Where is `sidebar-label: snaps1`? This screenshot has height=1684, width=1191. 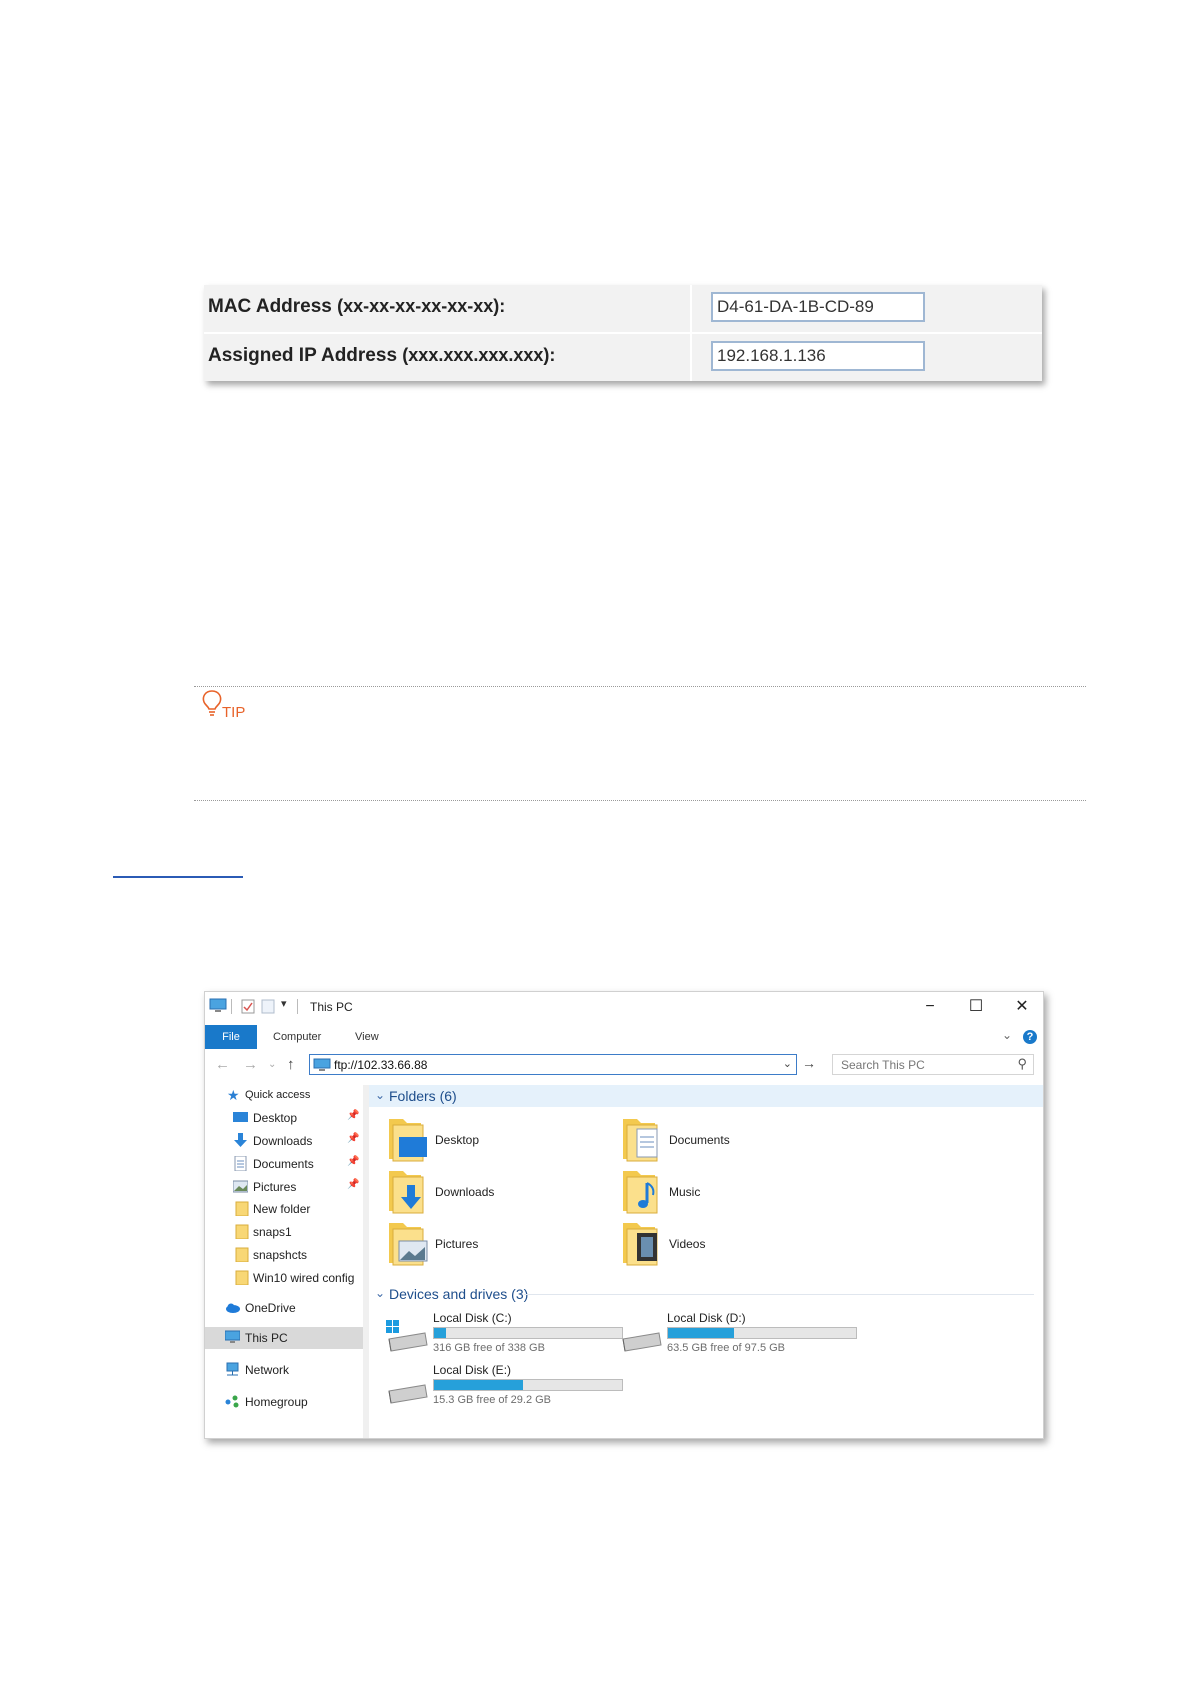
sidebar-label: snaps1 is located at coordinates (272, 1232).